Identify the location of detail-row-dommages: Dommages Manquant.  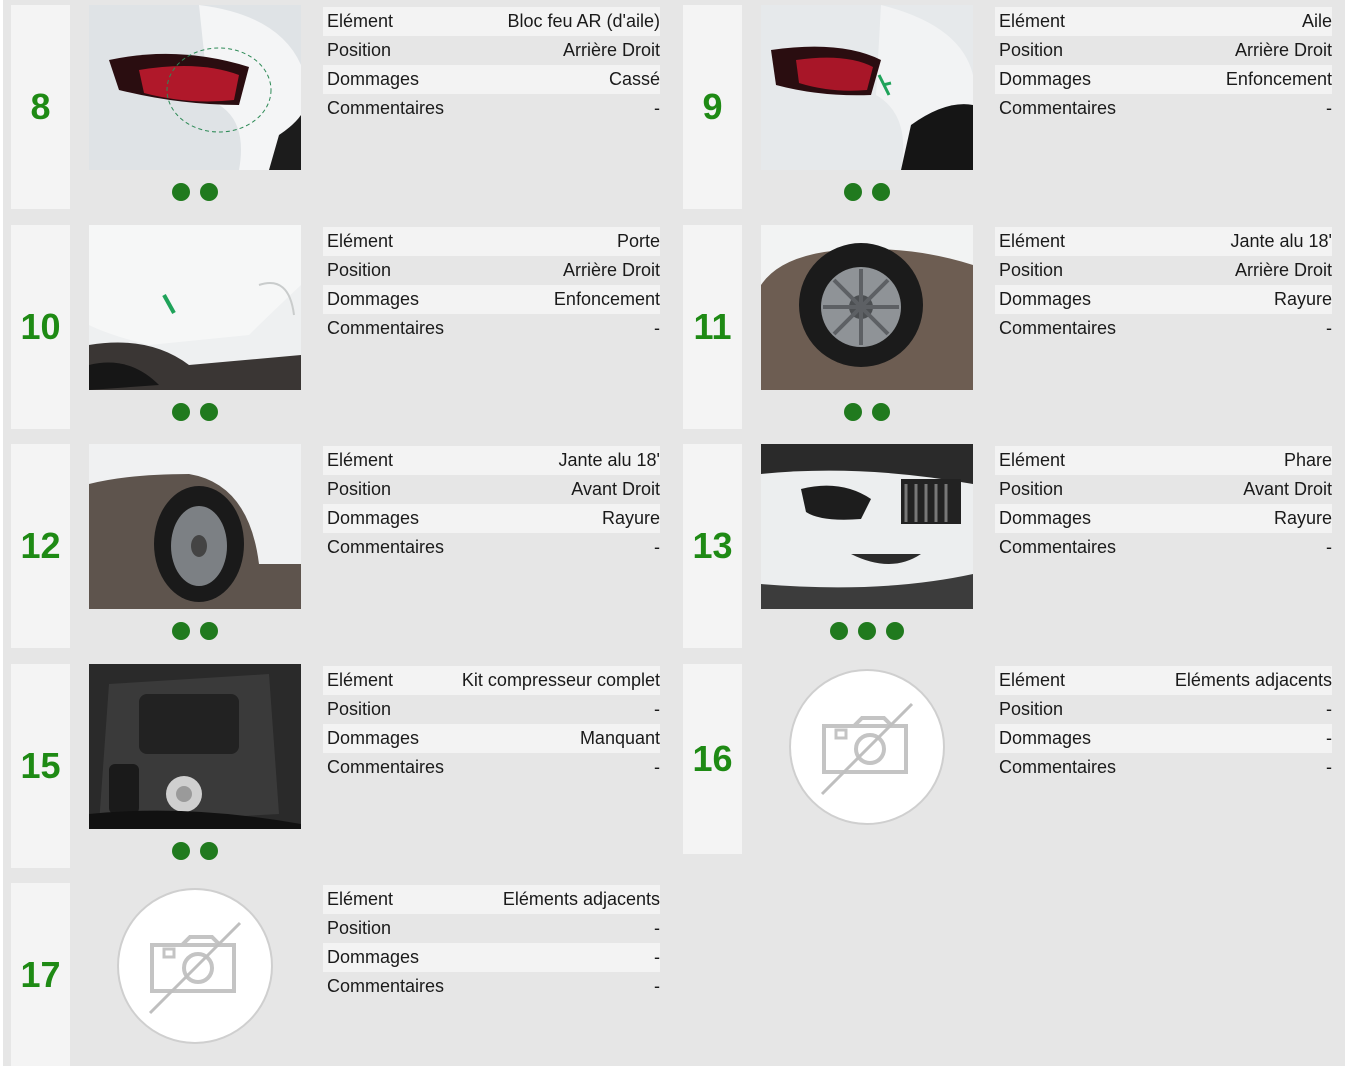
(491, 738).